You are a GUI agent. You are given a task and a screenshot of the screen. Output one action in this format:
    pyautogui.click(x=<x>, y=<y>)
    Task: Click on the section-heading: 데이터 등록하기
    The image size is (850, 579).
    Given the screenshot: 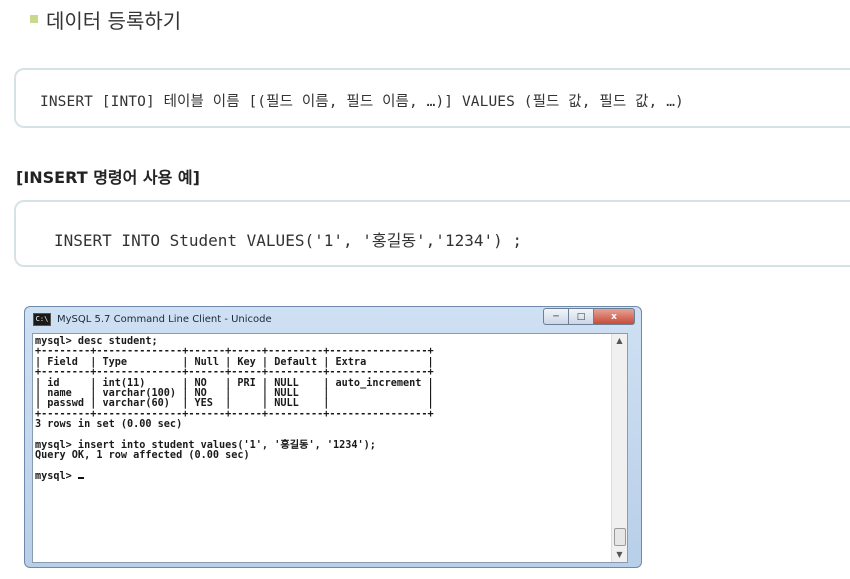 What is the action you would take?
    pyautogui.click(x=105, y=19)
    